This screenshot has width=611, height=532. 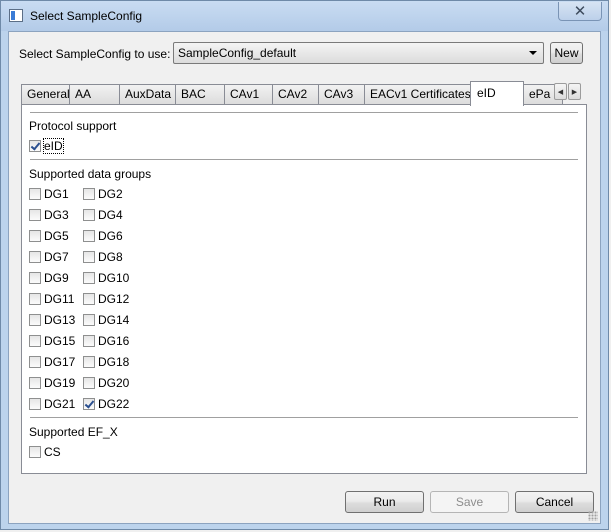 What do you see at coordinates (56, 194) in the screenshot?
I see `dg1-checkbox-label: DG1` at bounding box center [56, 194].